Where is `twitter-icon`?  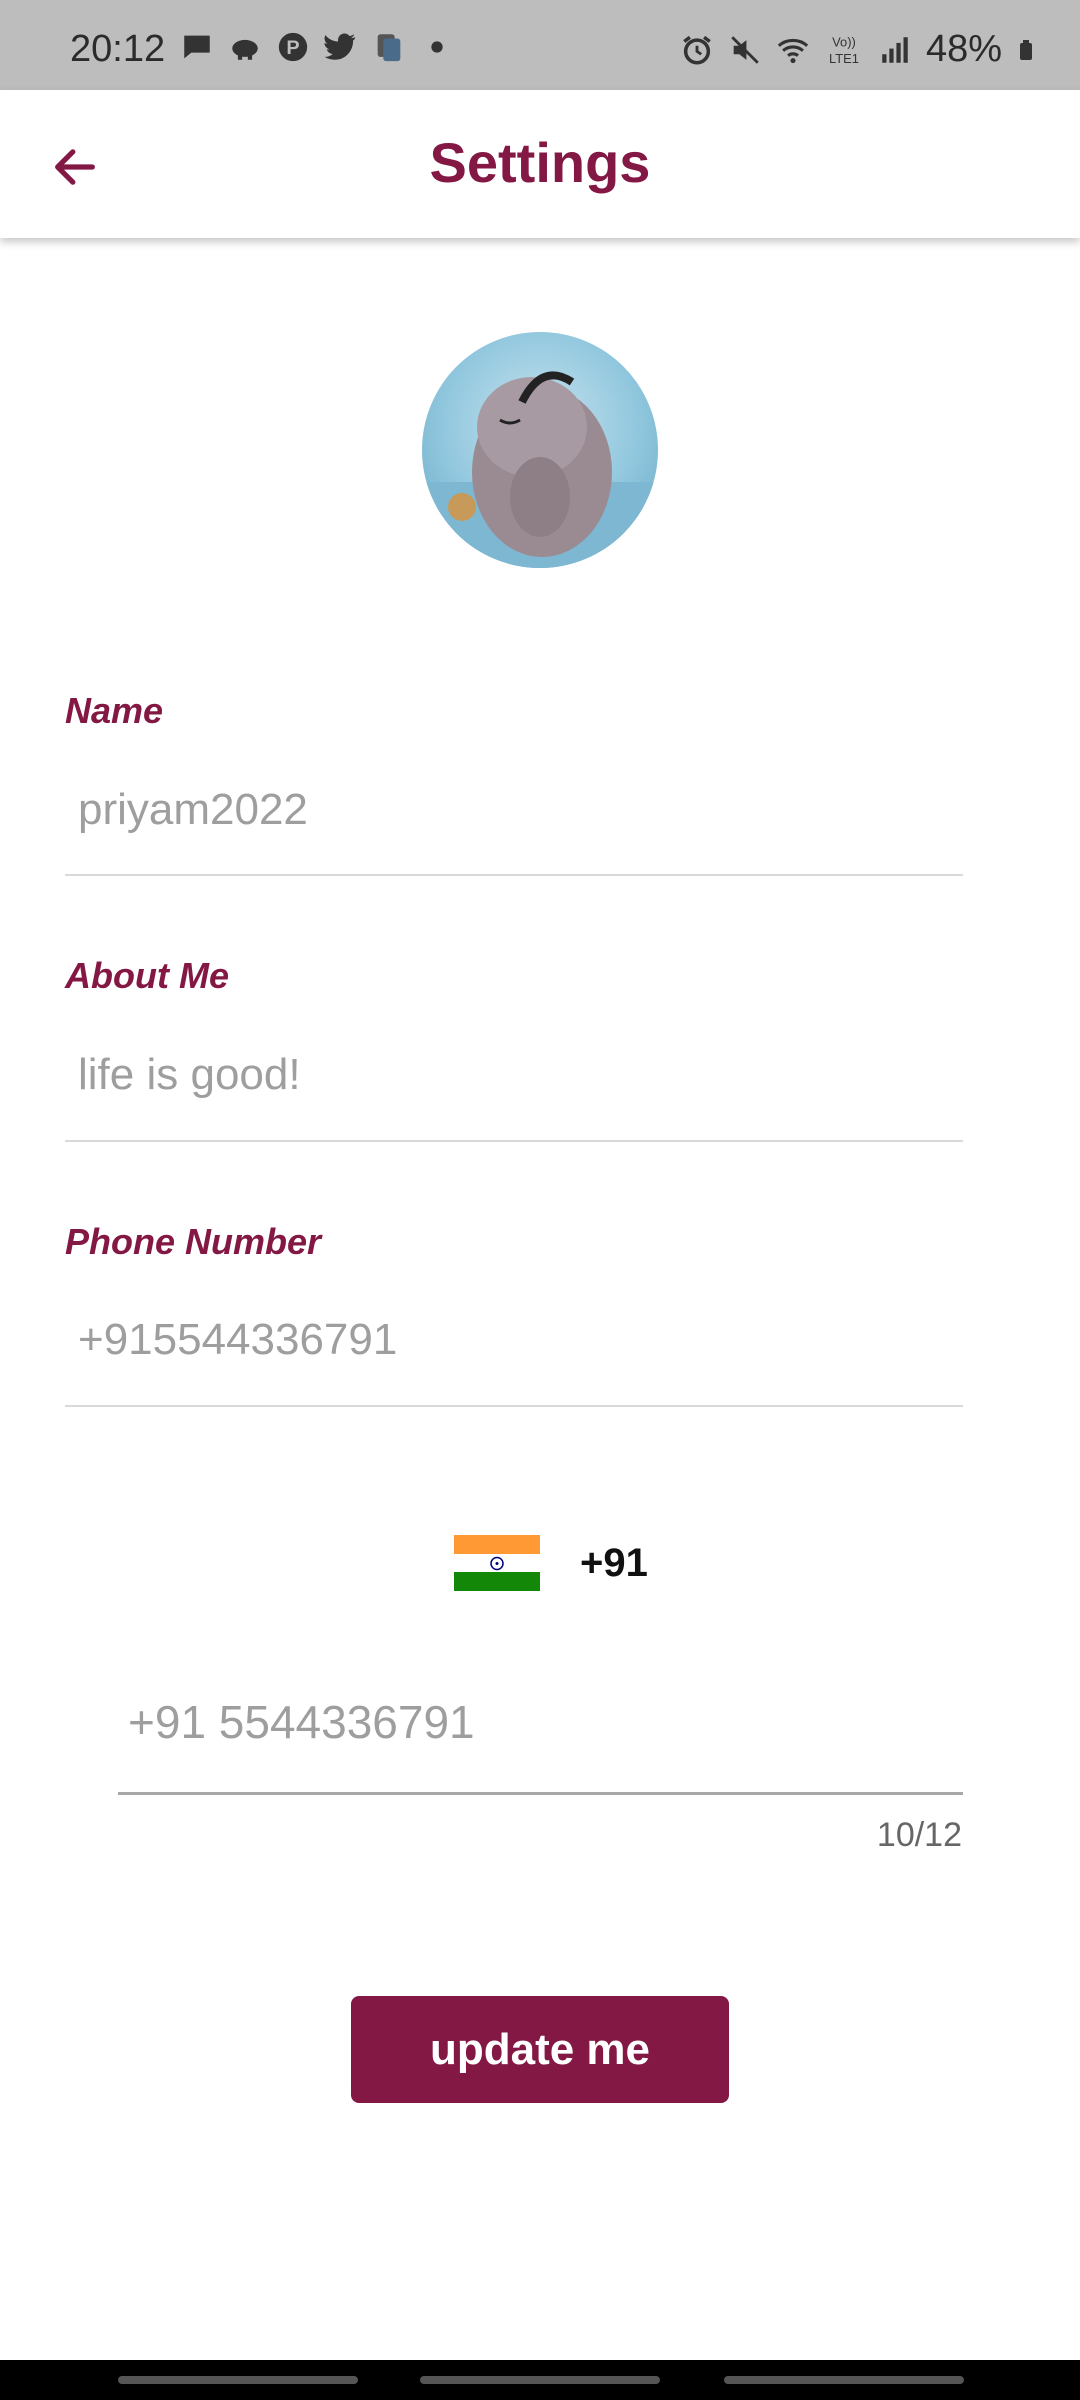
twitter-icon is located at coordinates (340, 46).